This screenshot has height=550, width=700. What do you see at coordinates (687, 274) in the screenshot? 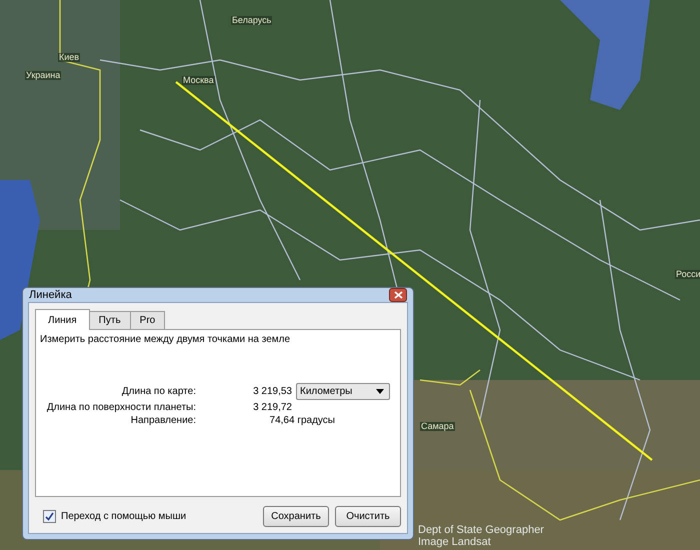
I see `map-label: Росси` at bounding box center [687, 274].